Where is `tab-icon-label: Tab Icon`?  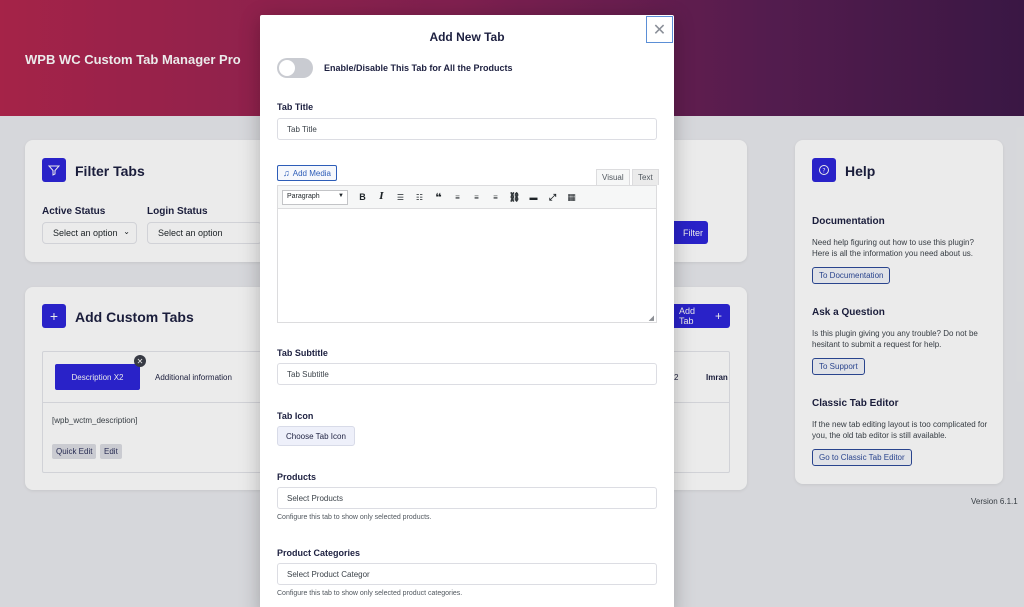
tab-icon-label: Tab Icon is located at coordinates (295, 416).